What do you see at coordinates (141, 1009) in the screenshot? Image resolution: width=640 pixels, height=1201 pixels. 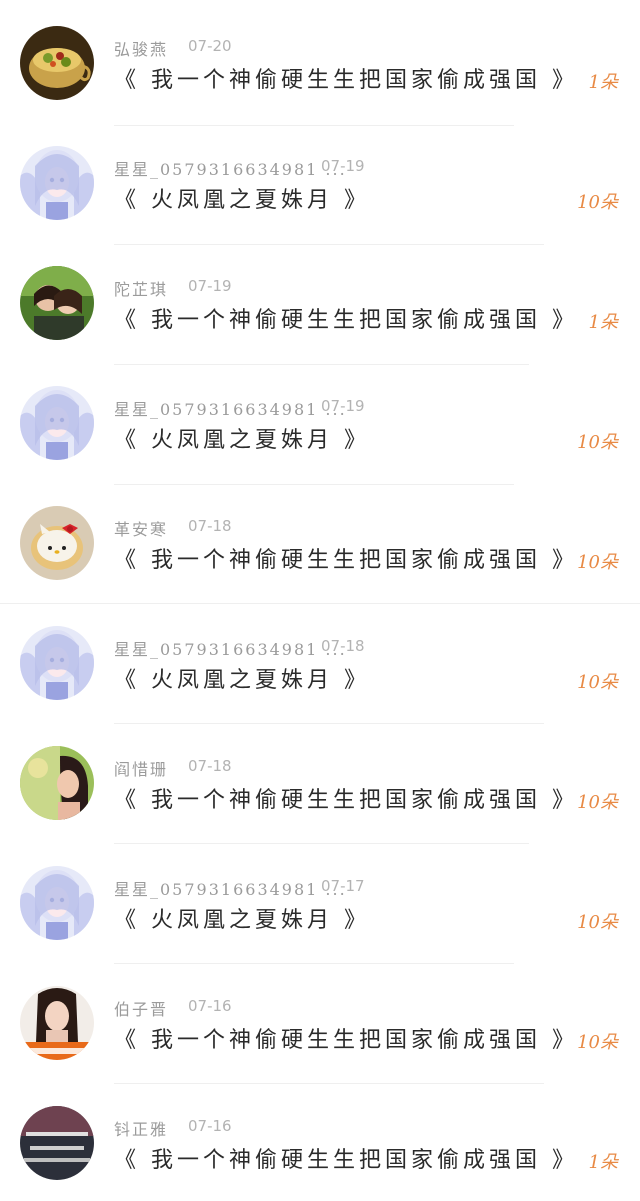 I see `username: 伯子晋` at bounding box center [141, 1009].